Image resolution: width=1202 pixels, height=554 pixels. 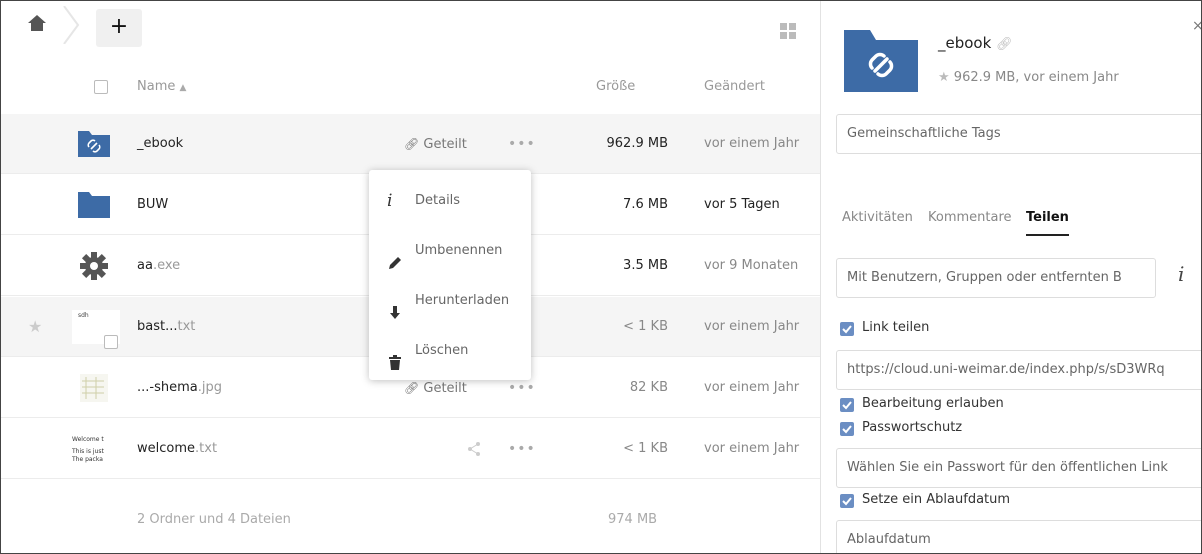 What do you see at coordinates (742, 204) in the screenshot?
I see `file-modified: vor 5 Tagen` at bounding box center [742, 204].